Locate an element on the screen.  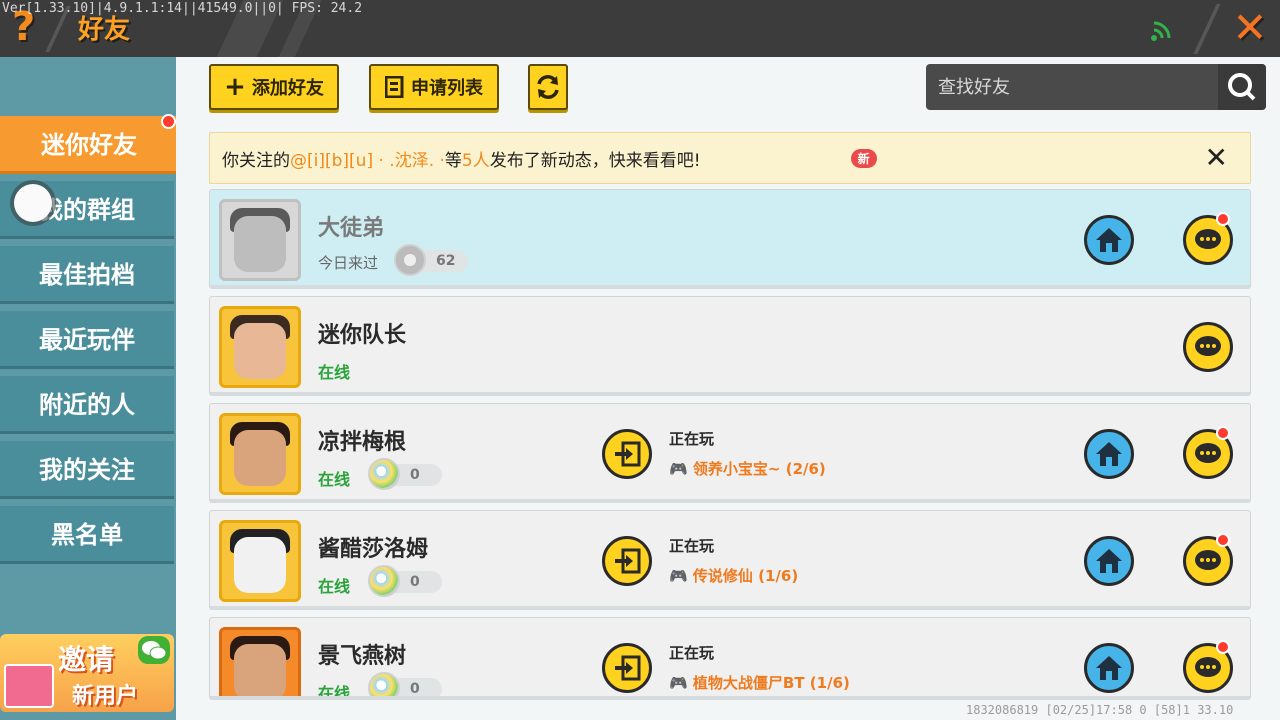
playing-game-title: 传说修仙 (1/6) is located at coordinates (745, 576).